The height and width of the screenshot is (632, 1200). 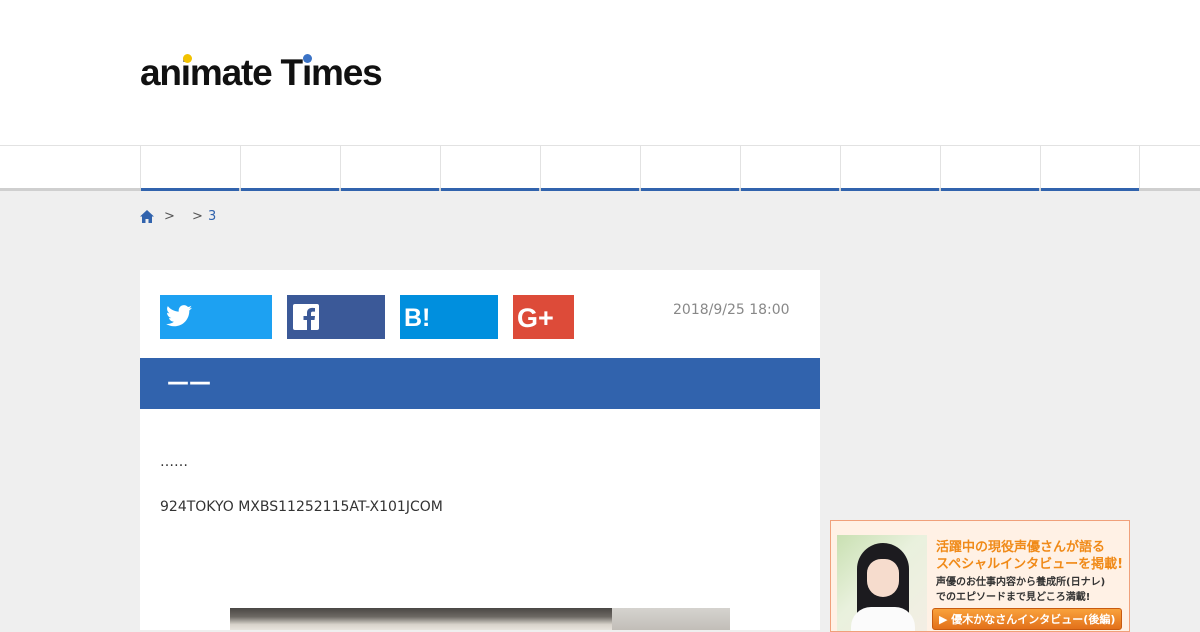 What do you see at coordinates (336, 317) in the screenshot?
I see `facebook-share-button` at bounding box center [336, 317].